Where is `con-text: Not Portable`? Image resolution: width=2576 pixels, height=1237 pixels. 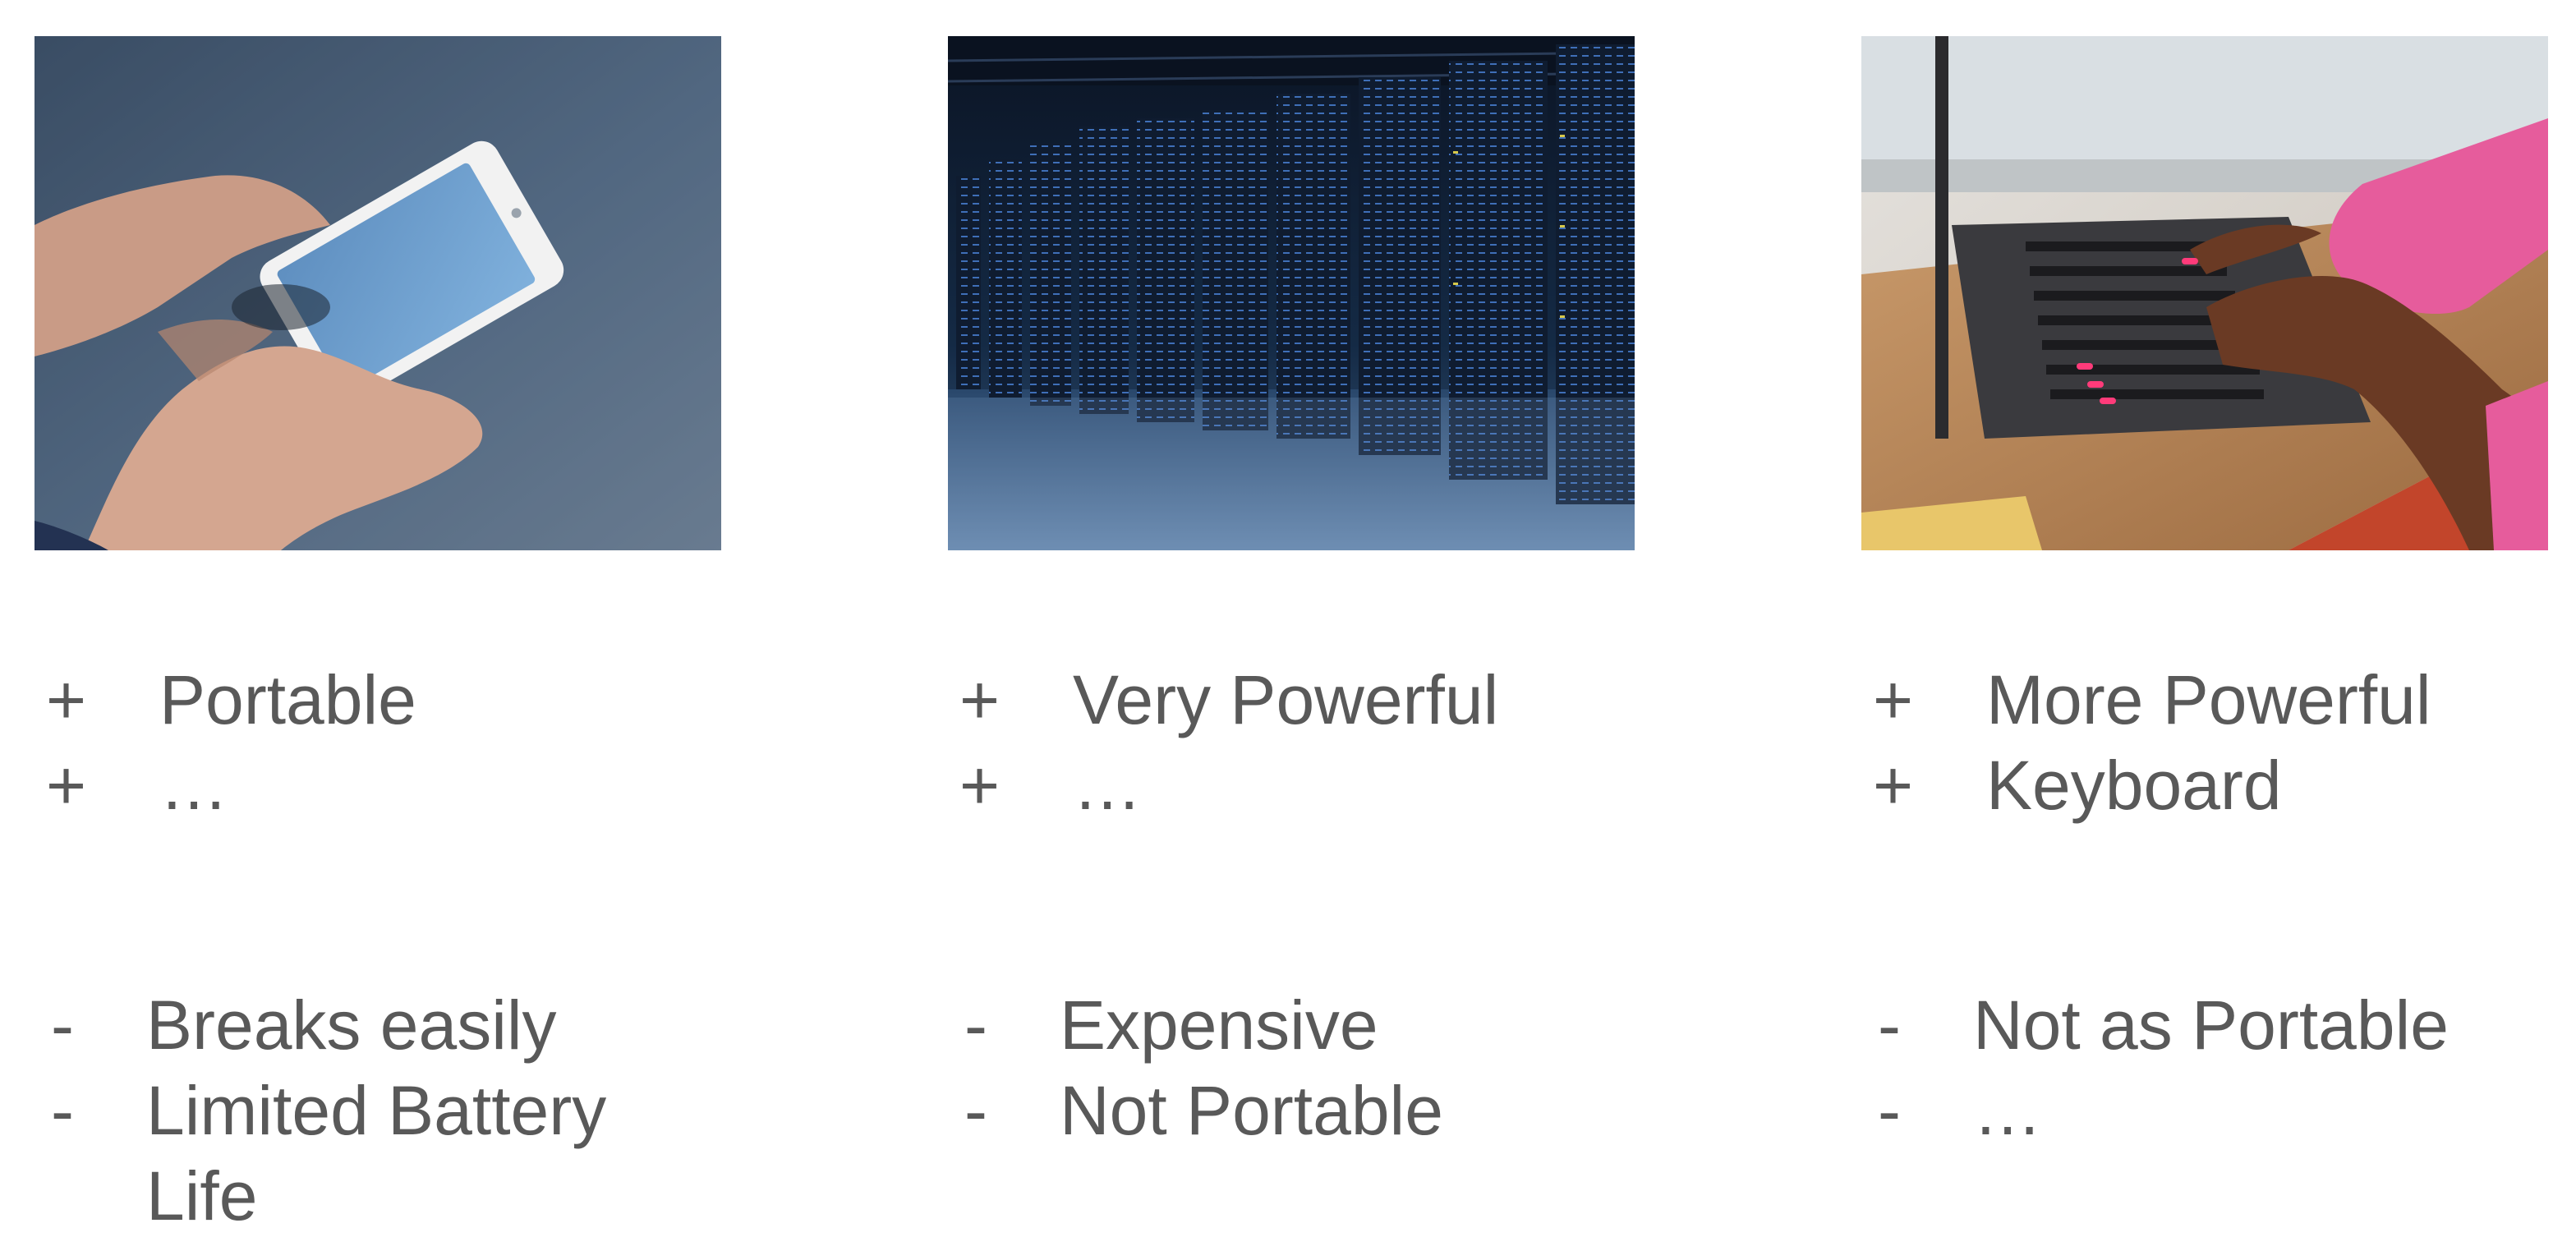 con-text: Not Portable is located at coordinates (1251, 1110).